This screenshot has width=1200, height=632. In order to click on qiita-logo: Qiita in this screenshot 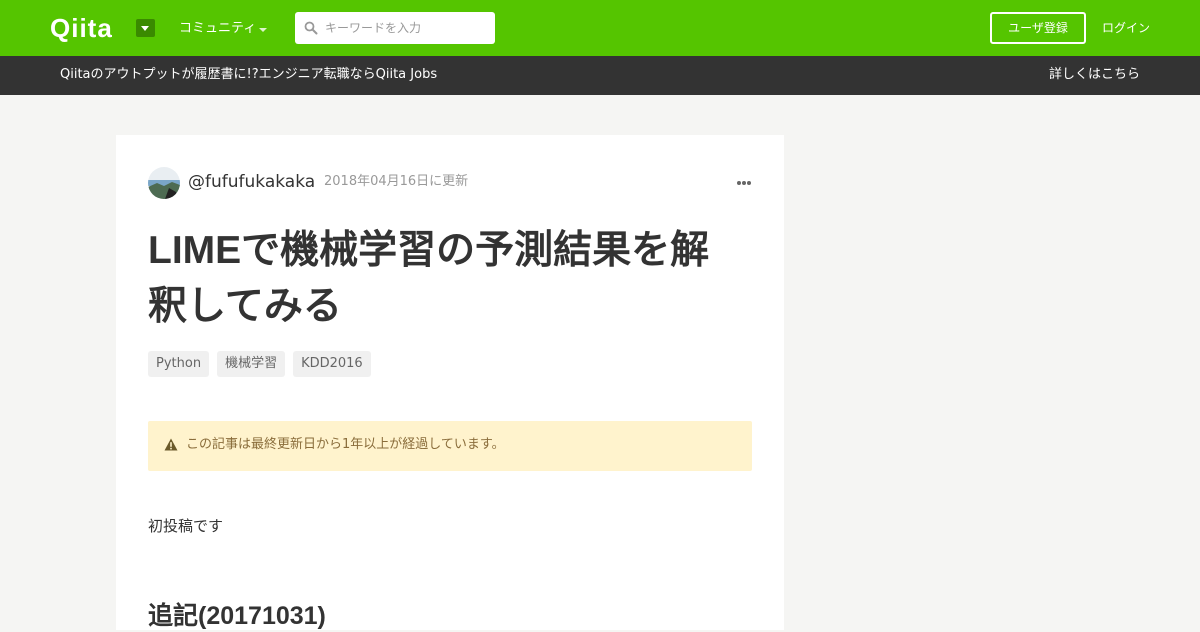, I will do `click(81, 28)`.